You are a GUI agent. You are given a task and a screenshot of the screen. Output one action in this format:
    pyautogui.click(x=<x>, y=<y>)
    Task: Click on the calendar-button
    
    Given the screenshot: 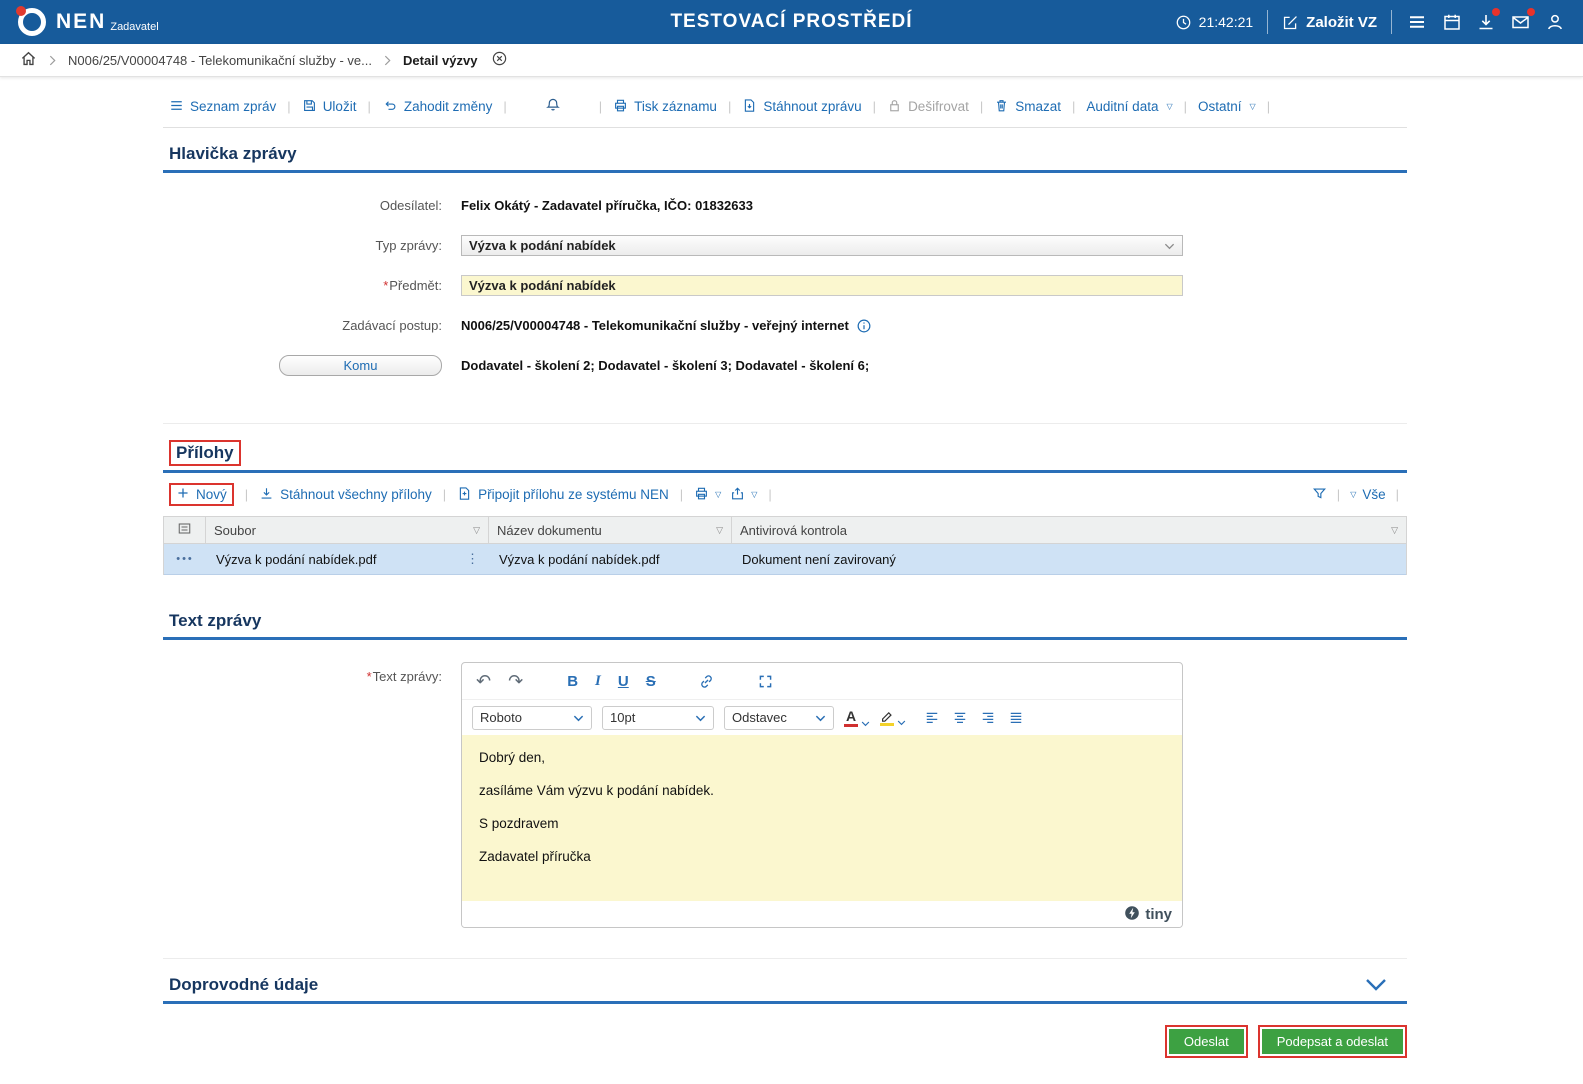 What is the action you would take?
    pyautogui.click(x=1452, y=22)
    